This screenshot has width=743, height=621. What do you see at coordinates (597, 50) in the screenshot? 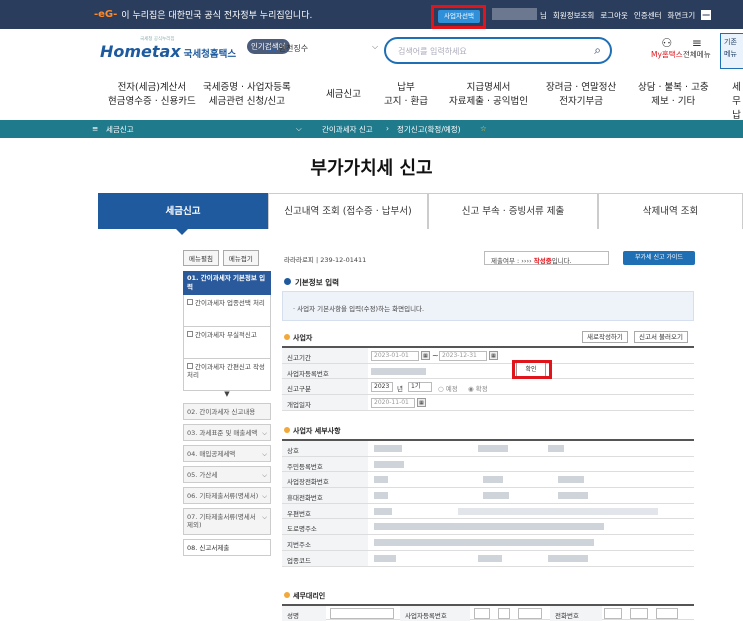
I see `search-icon: ⌕` at bounding box center [597, 50].